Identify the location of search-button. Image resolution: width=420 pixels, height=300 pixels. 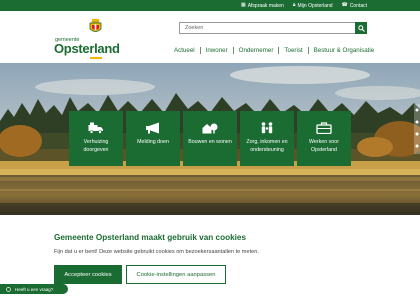
(361, 28).